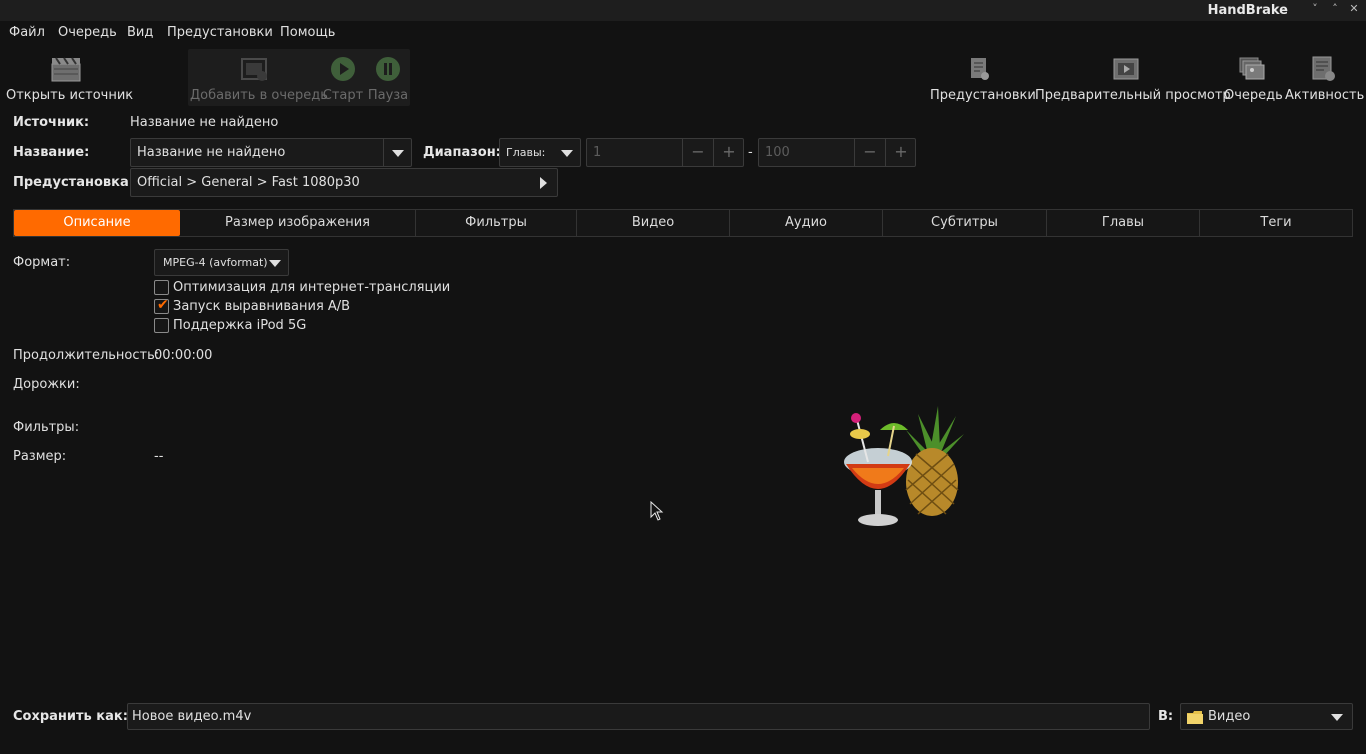 This screenshot has height=754, width=1366. Describe the element at coordinates (496, 223) in the screenshot. I see `tab-filters: Фильтры` at that location.